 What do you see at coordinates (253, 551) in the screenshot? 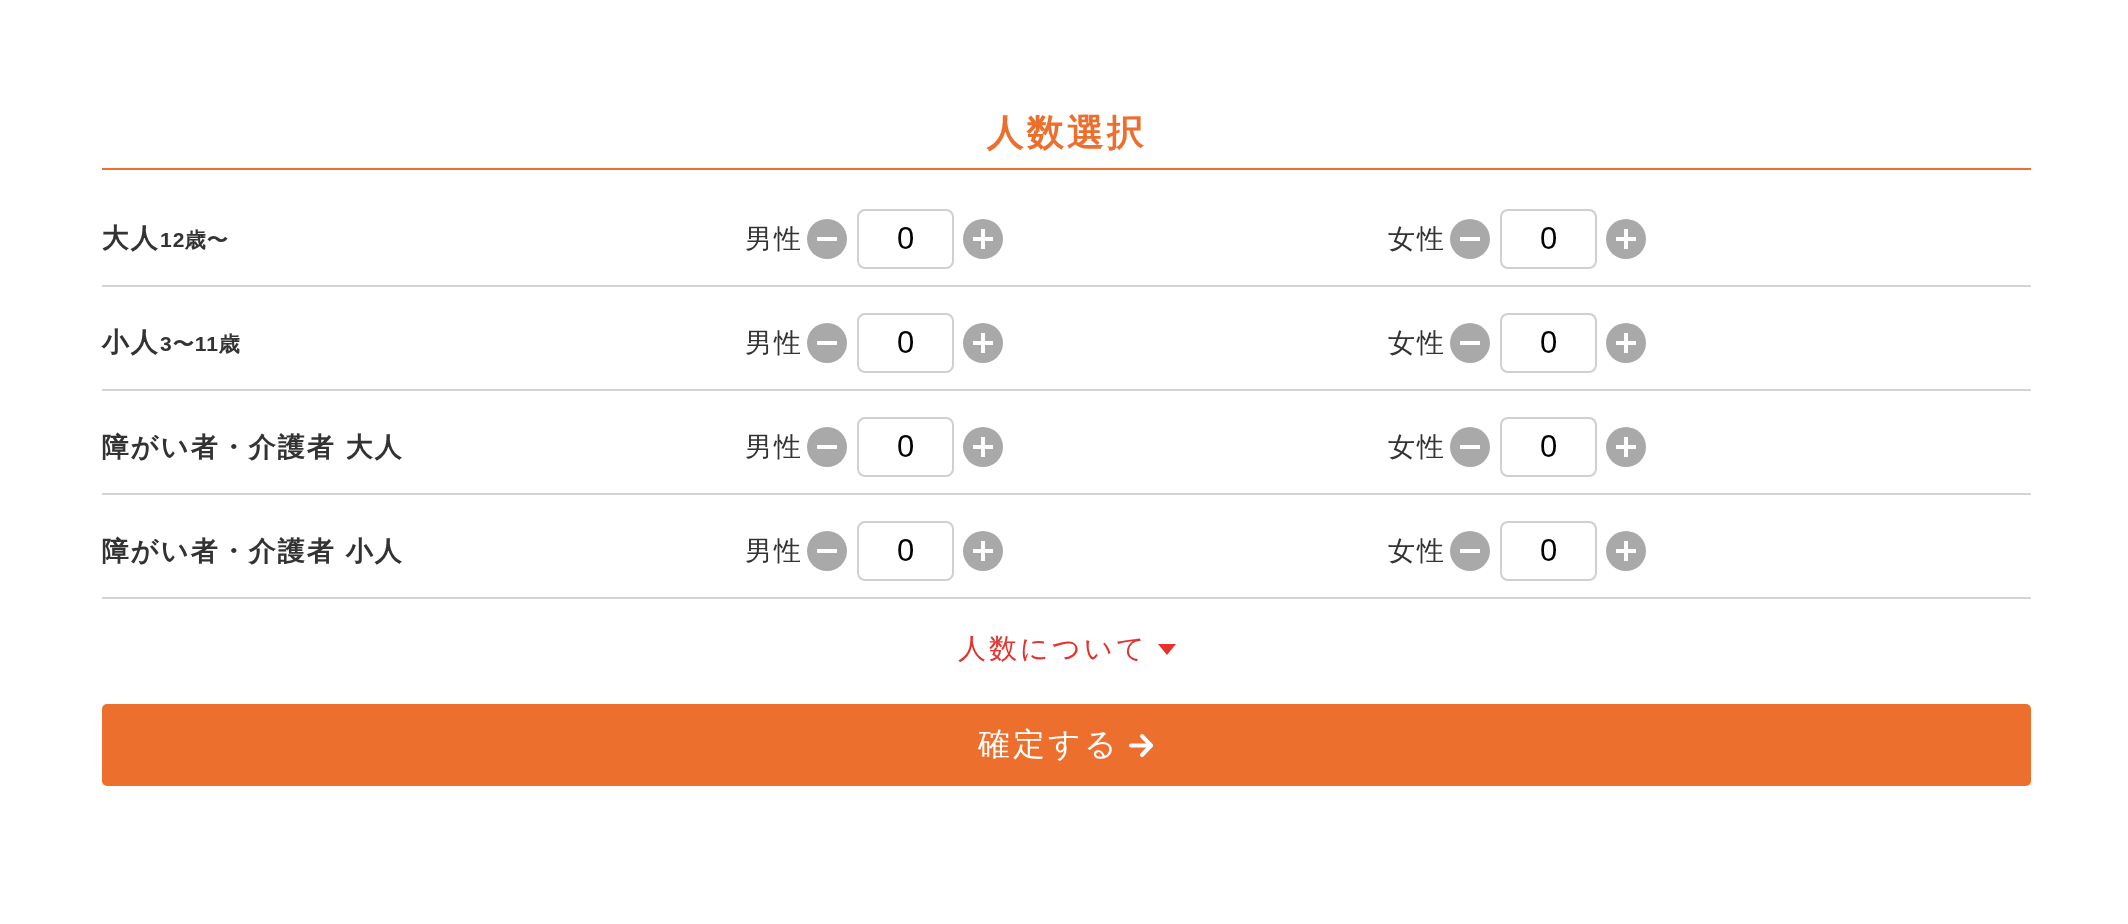
I see `category-label: 障がい者・介護者 小人` at bounding box center [253, 551].